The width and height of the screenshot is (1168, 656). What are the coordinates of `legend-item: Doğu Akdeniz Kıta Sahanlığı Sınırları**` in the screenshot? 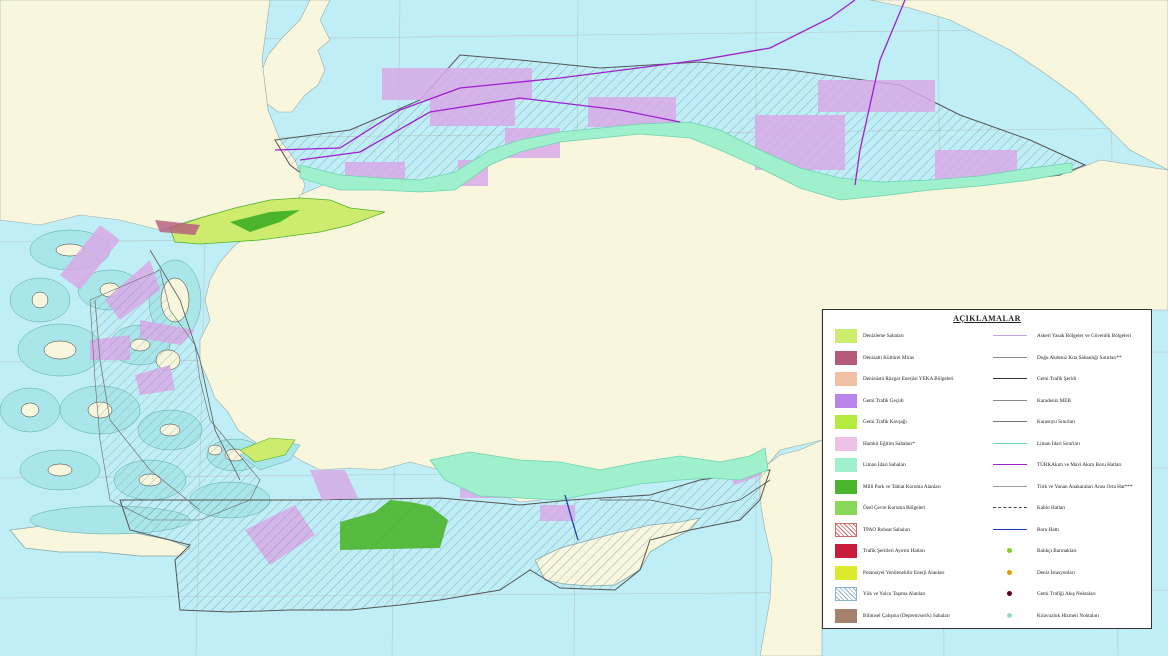 It's located at (1056, 358).